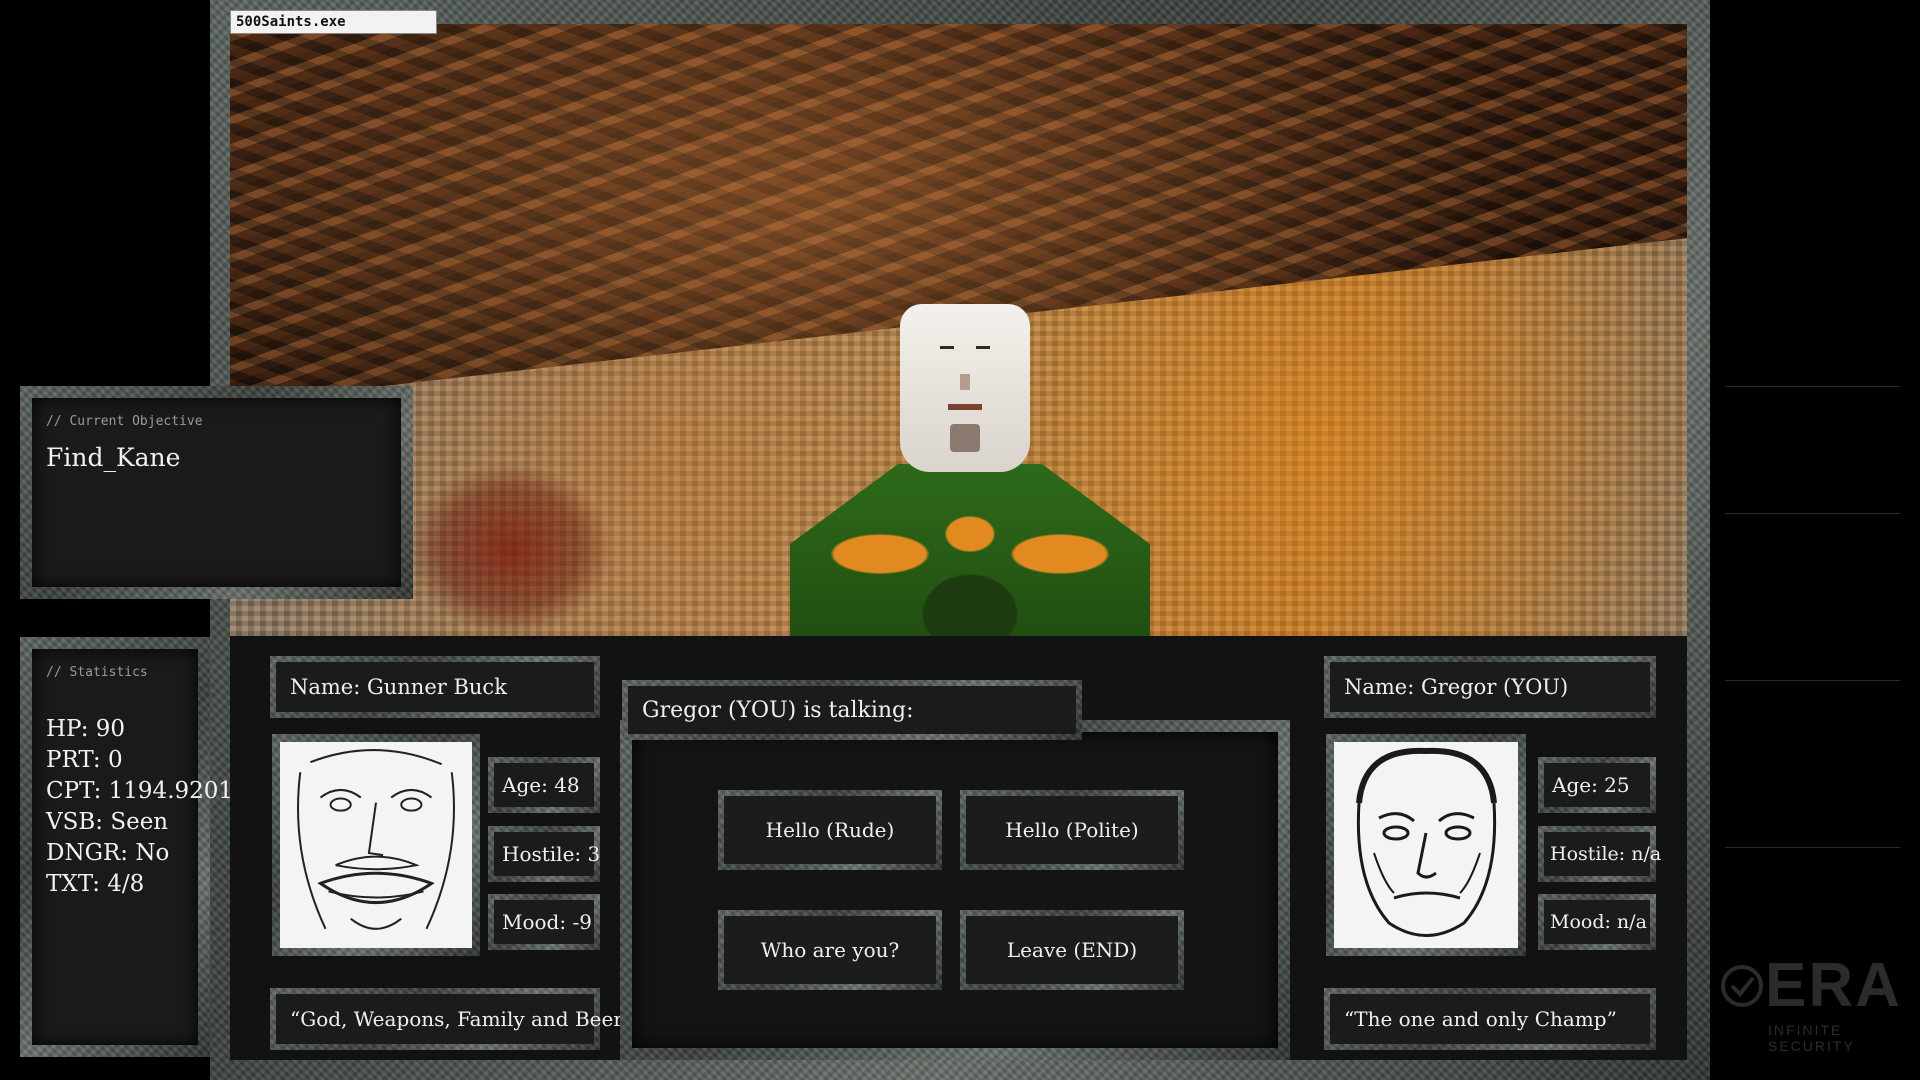  I want to click on npc-hostile-box: Hostile: 3, so click(544, 854).